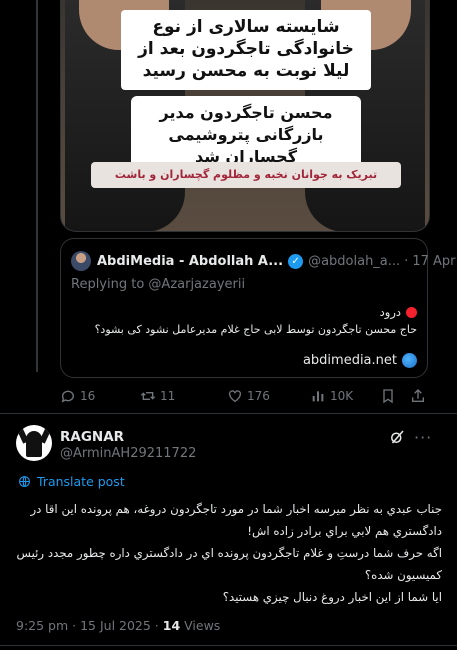 The width and height of the screenshot is (457, 650). I want to click on quoted-text-line-1: درود, so click(398, 312).